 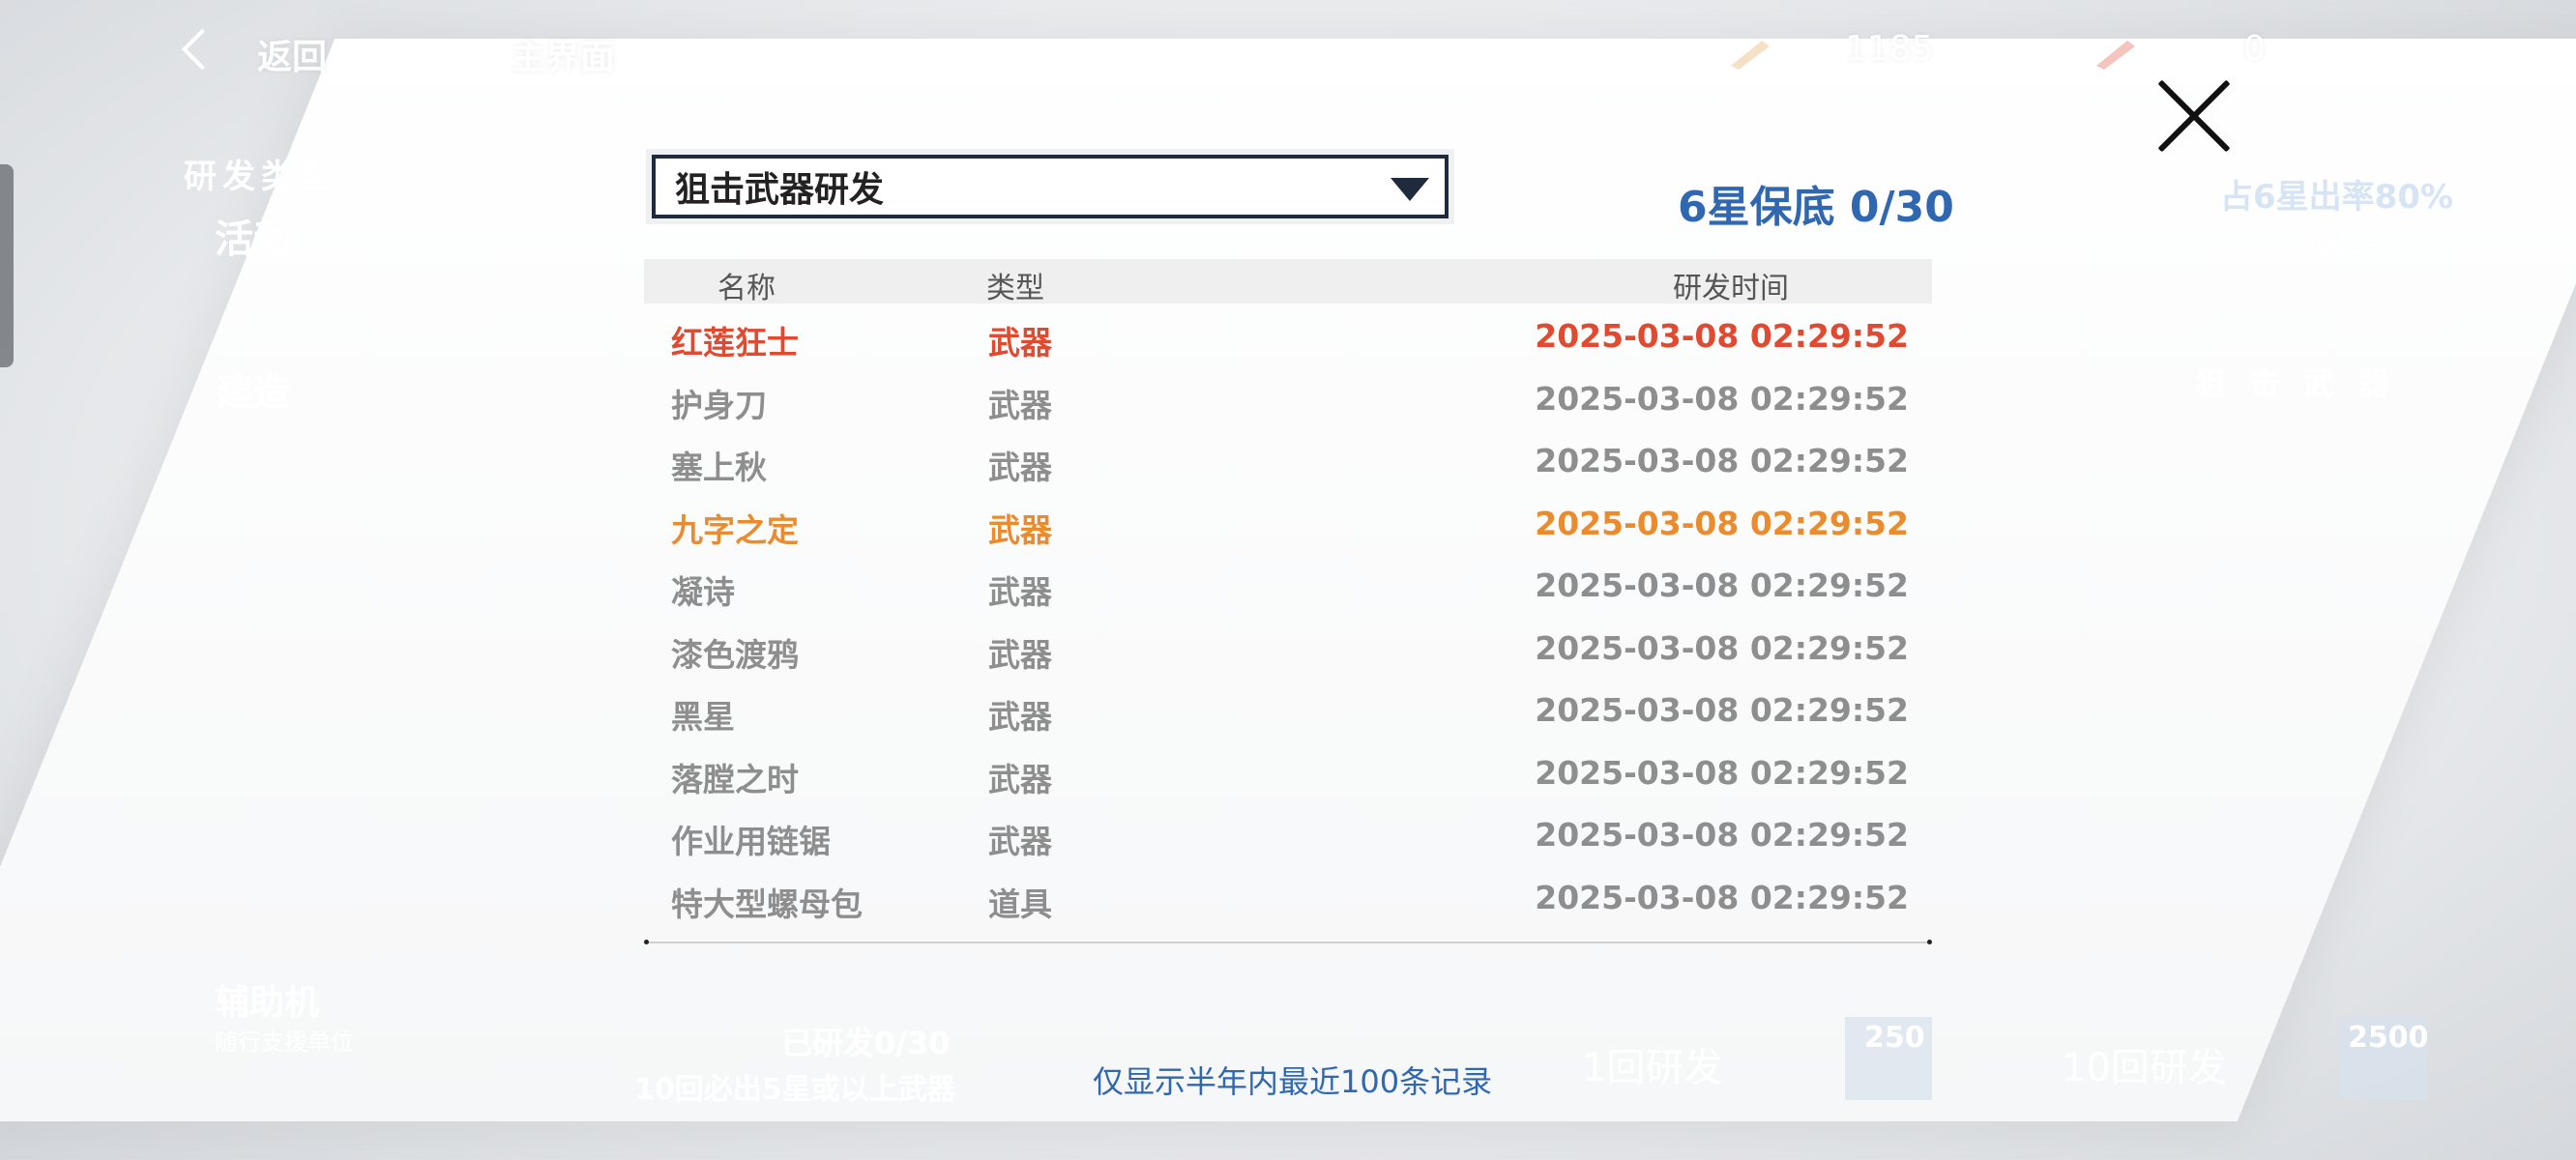 What do you see at coordinates (1750, 55) in the screenshot?
I see `currency-icon` at bounding box center [1750, 55].